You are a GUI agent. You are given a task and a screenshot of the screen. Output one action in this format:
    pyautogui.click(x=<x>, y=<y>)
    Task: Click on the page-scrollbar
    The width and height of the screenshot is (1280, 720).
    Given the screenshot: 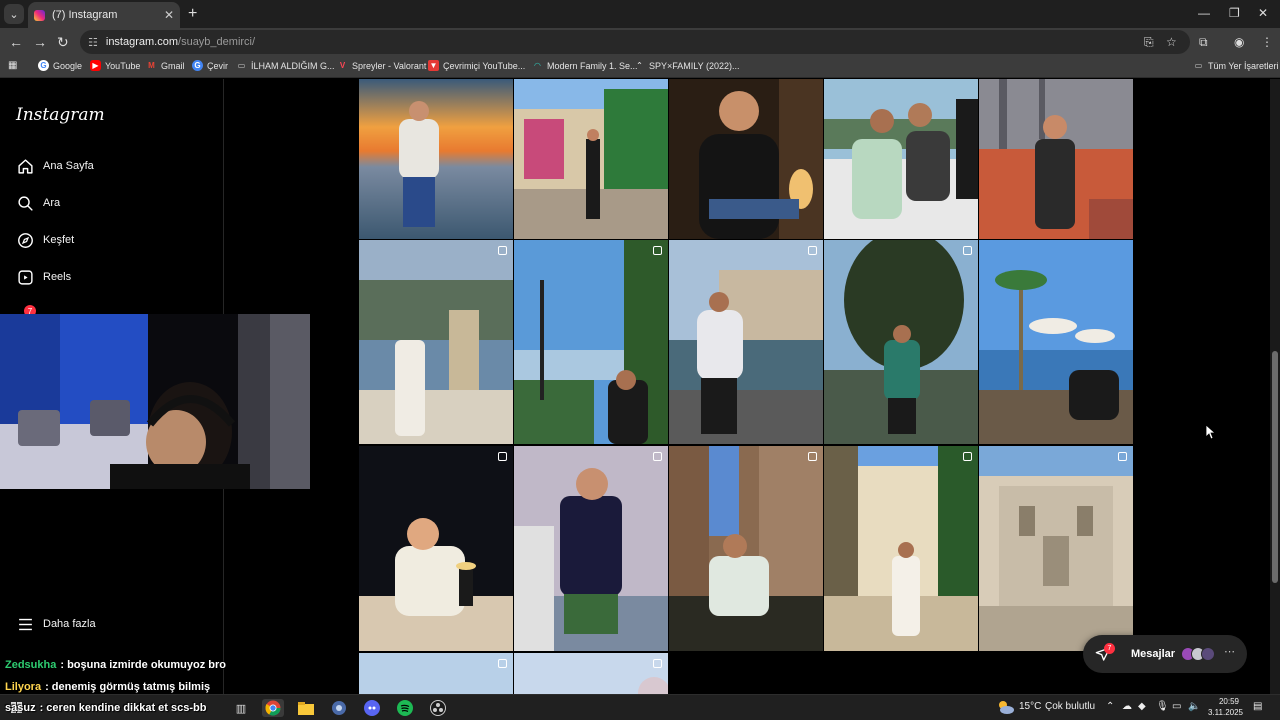 What is the action you would take?
    pyautogui.click(x=1275, y=386)
    